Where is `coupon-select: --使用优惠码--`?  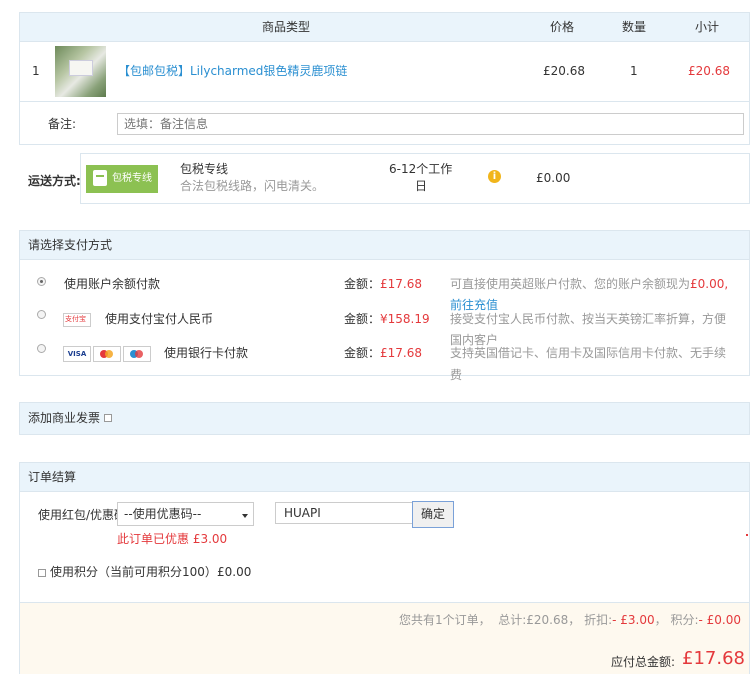 coupon-select: --使用优惠码-- is located at coordinates (185, 514).